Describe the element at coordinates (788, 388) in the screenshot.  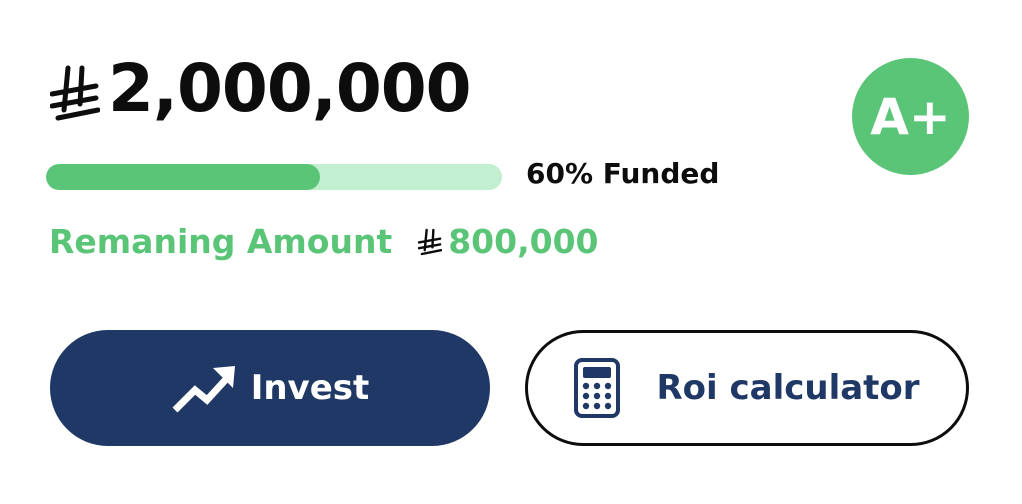
I see `roi-calculator-button-label: Roi calculator` at that location.